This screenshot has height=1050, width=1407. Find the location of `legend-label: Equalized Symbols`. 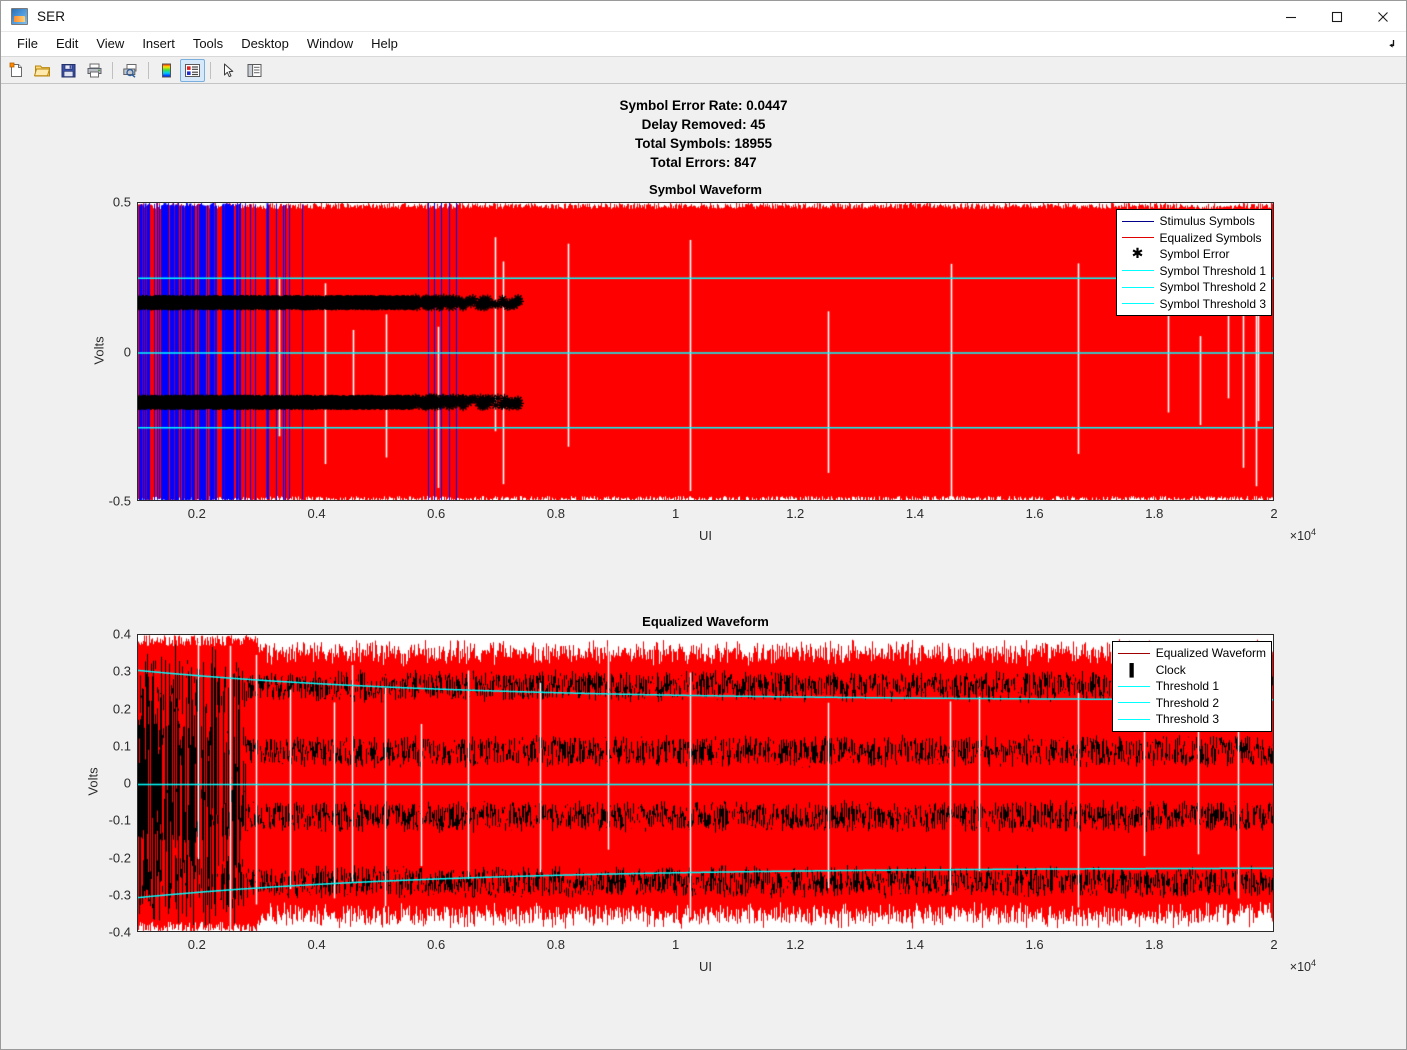

legend-label: Equalized Symbols is located at coordinates (1210, 237).